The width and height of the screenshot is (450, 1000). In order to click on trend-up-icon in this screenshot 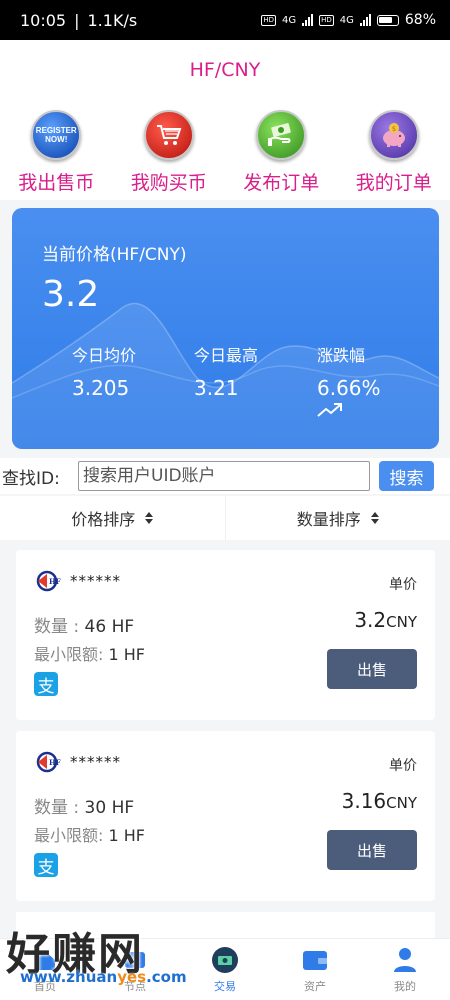, I will do `click(329, 410)`.